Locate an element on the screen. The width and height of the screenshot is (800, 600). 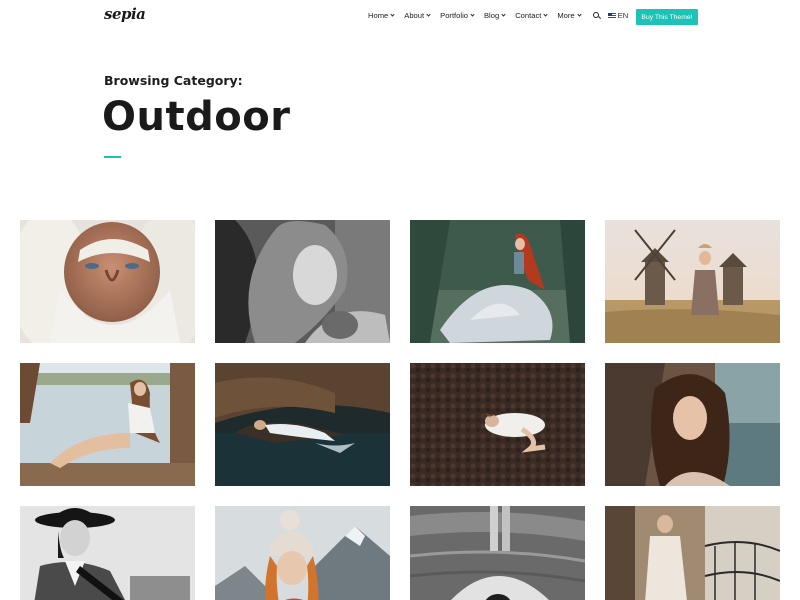
photo-leaves is located at coordinates (497, 424).